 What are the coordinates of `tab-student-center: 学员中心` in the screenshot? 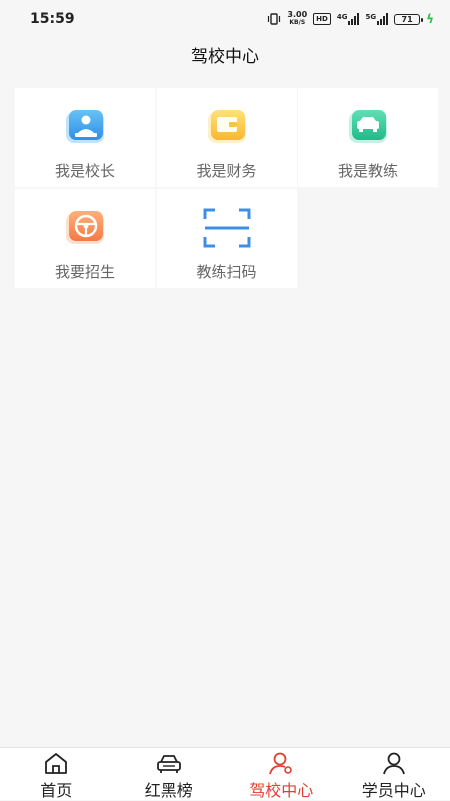 It's located at (394, 774).